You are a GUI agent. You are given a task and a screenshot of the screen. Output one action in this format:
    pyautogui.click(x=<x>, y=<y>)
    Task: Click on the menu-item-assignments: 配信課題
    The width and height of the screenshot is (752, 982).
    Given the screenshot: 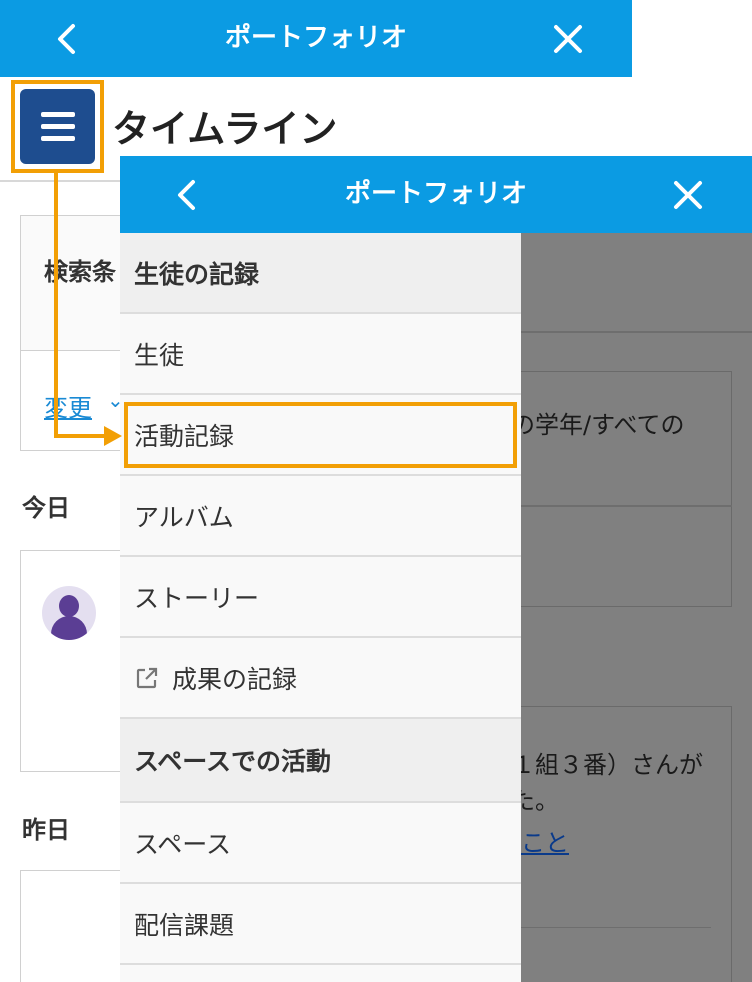 What is the action you would take?
    pyautogui.click(x=320, y=924)
    